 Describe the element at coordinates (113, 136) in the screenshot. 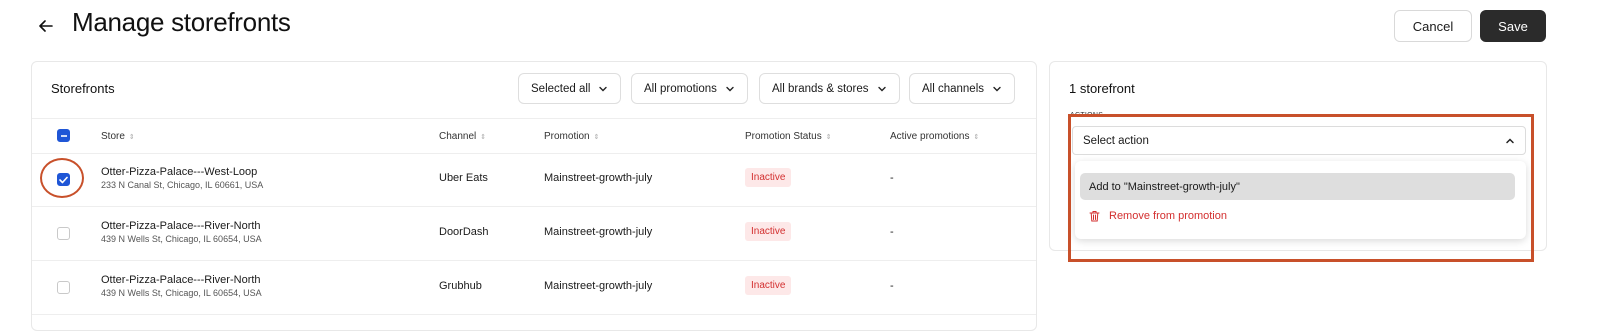

I see `column-header-store-label: Store` at that location.